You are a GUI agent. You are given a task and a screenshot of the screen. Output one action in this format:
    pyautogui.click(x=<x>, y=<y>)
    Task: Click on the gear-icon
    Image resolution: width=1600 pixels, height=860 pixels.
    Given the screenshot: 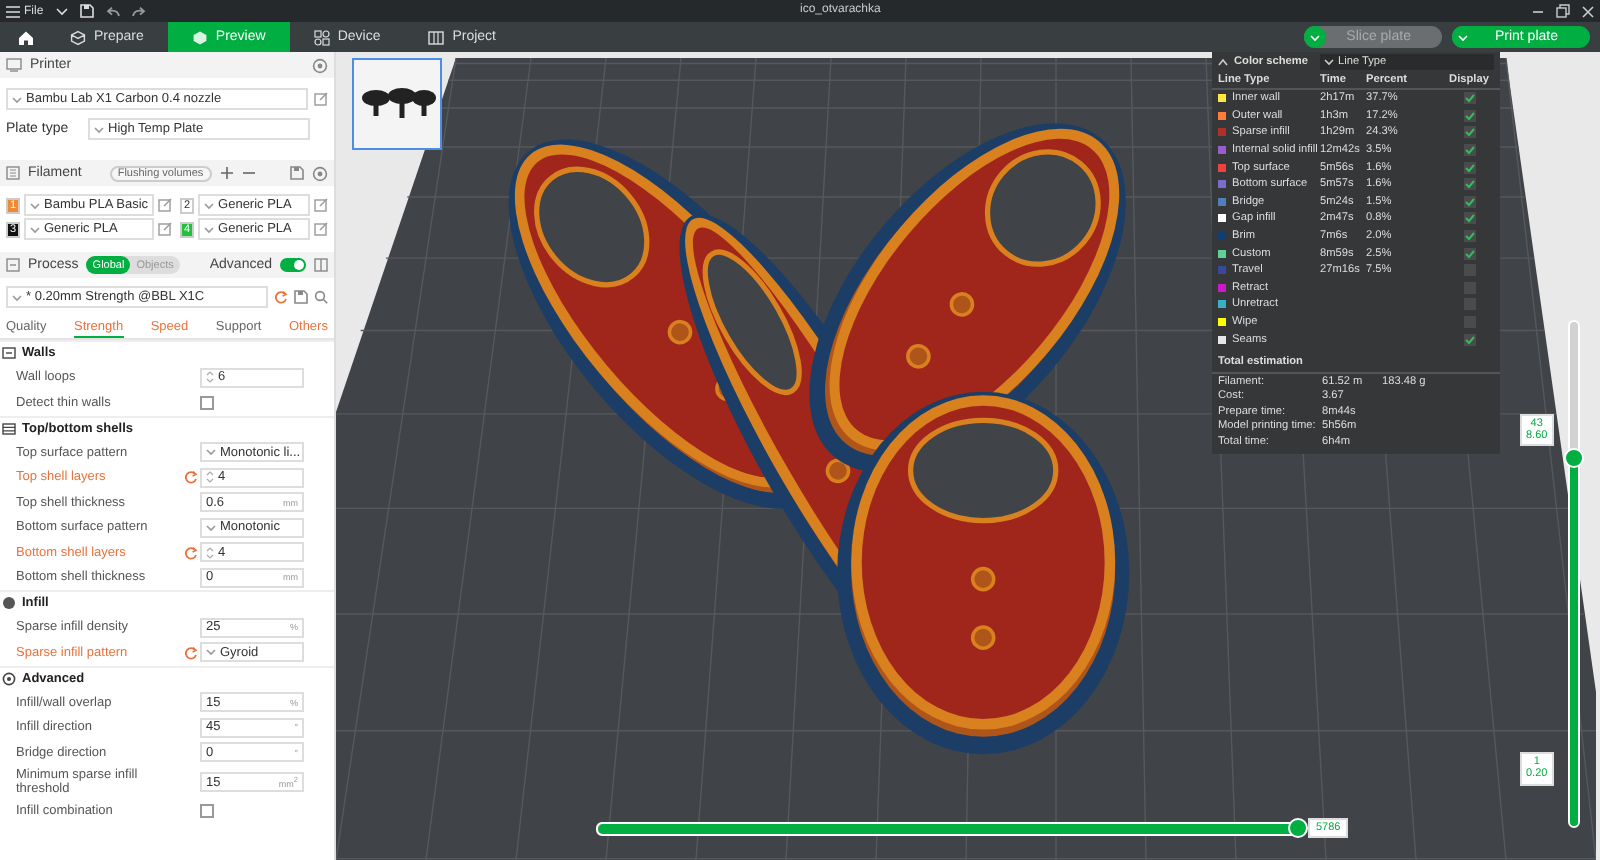 What is the action you would take?
    pyautogui.click(x=9, y=678)
    